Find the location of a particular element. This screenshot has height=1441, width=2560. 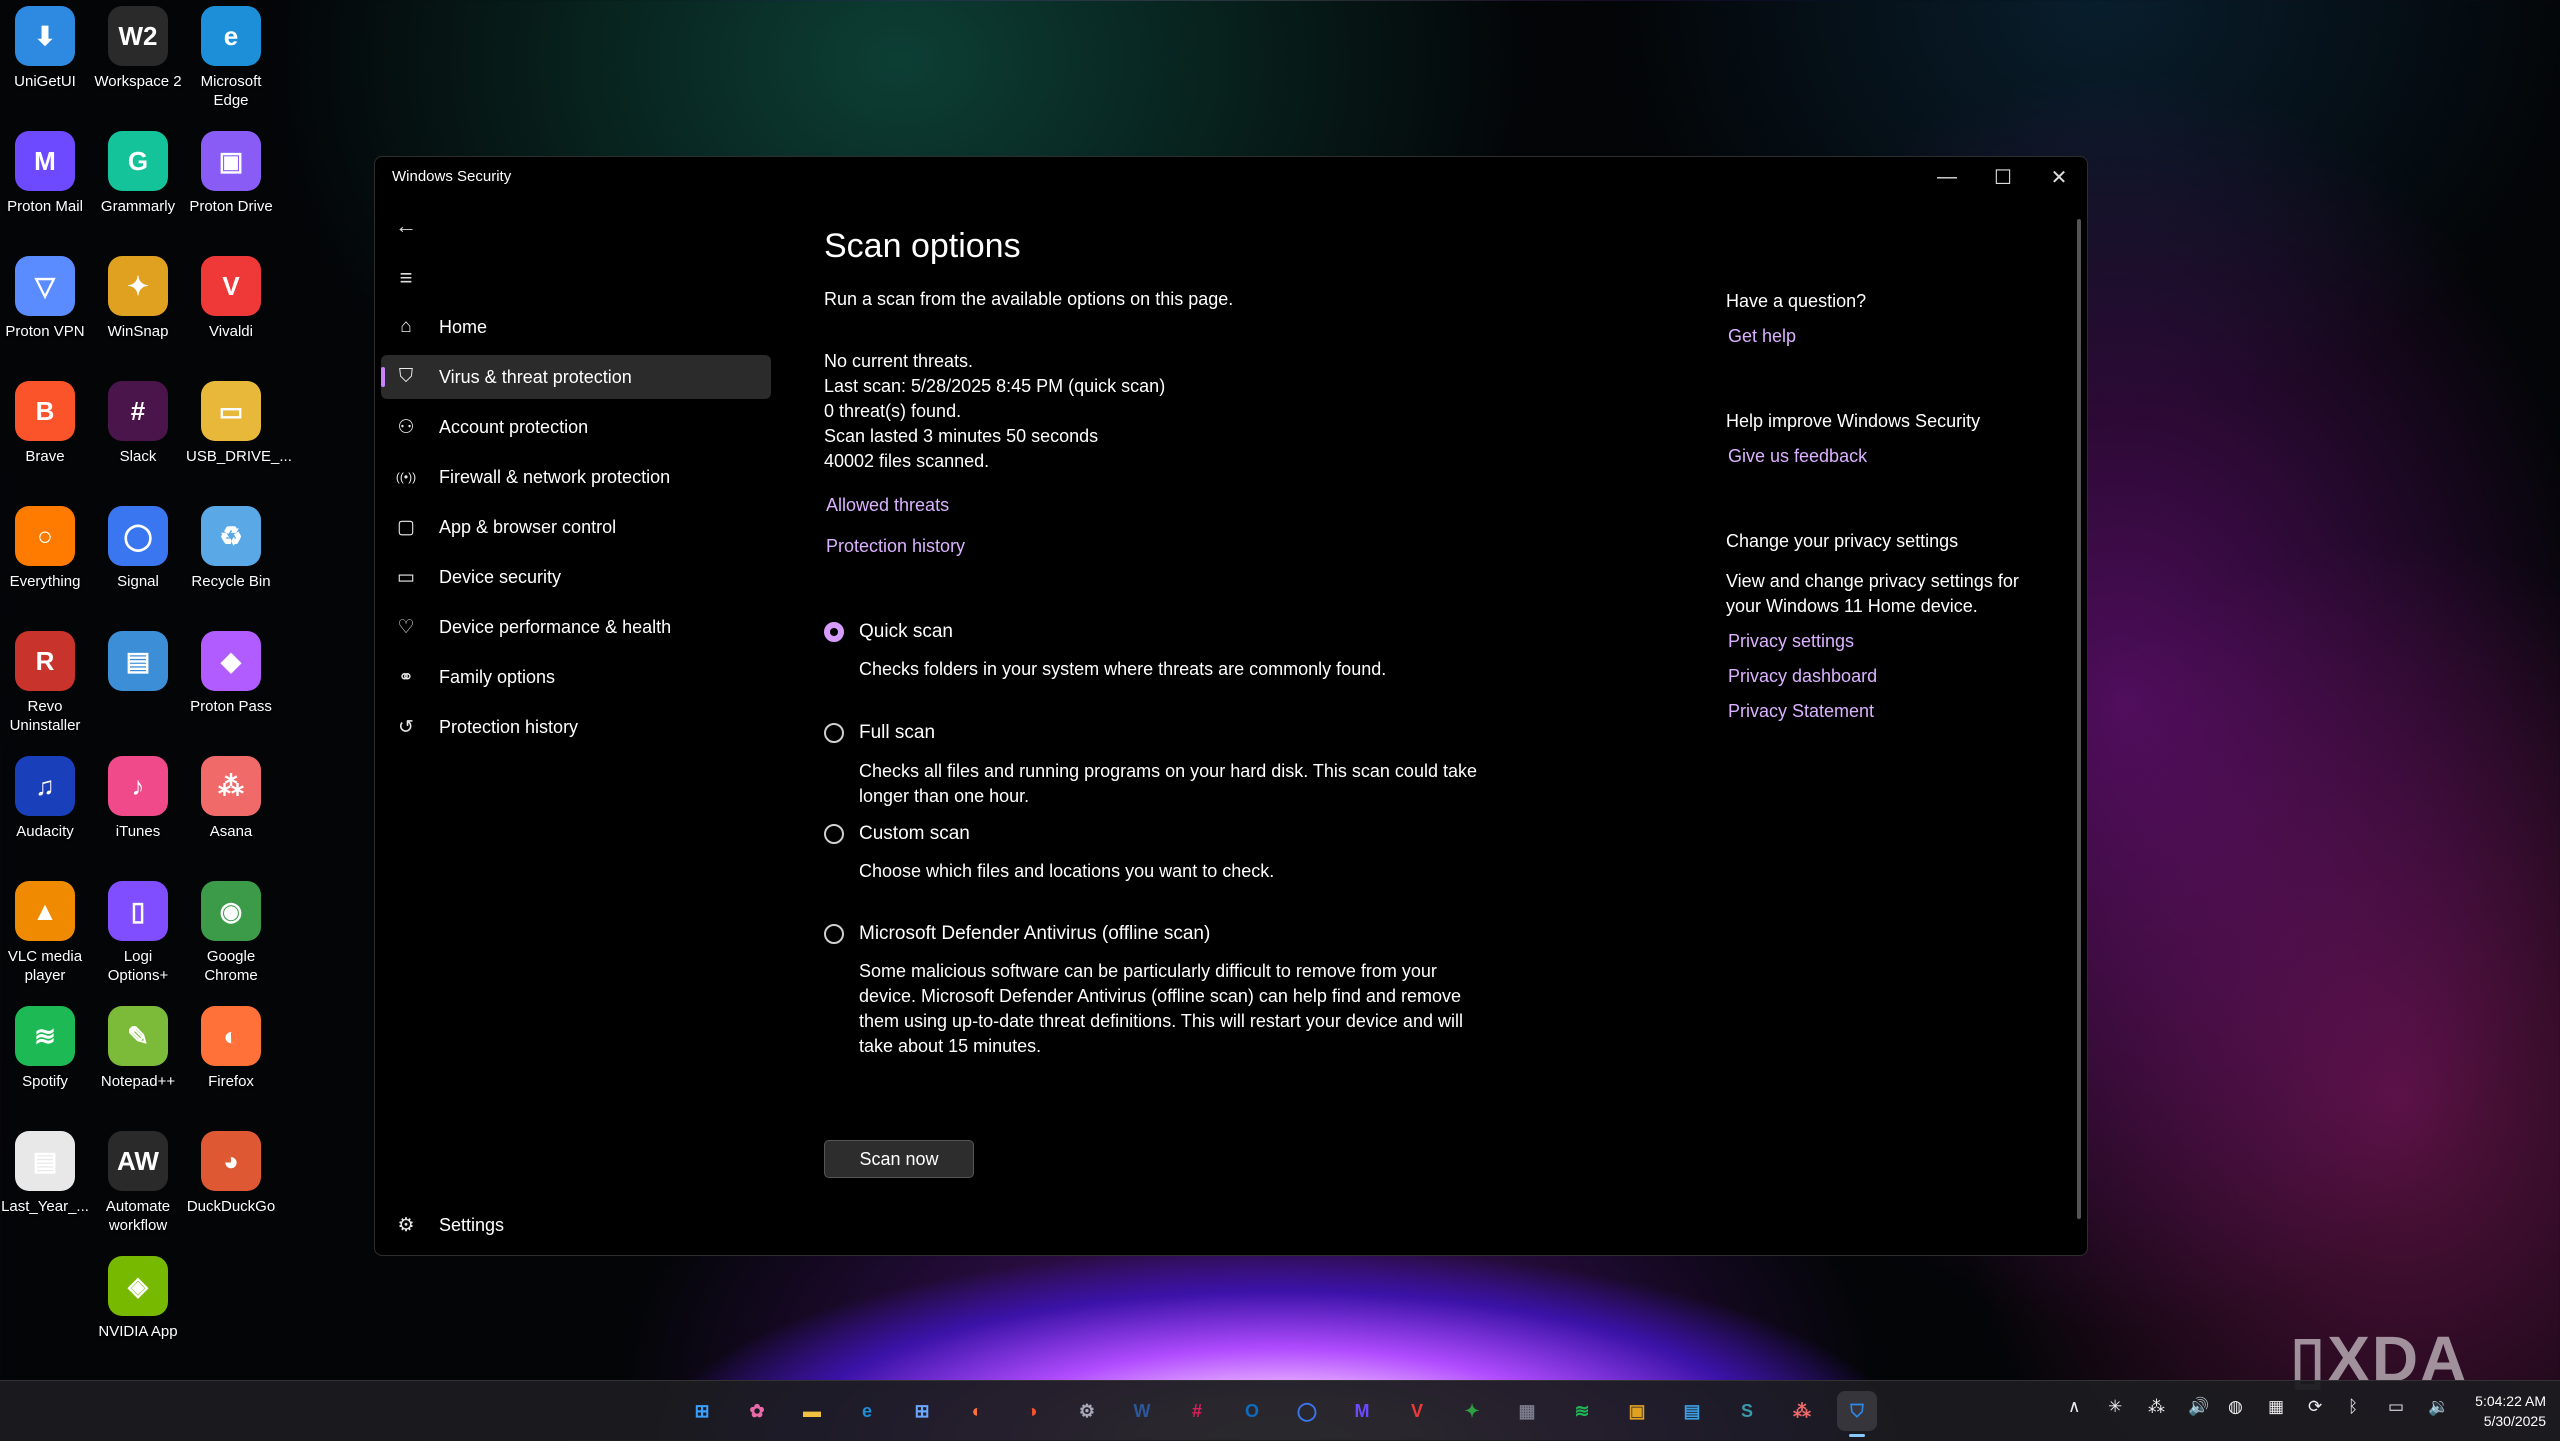

desktop-icon: ✦ WinSnap is located at coordinates (138, 295).